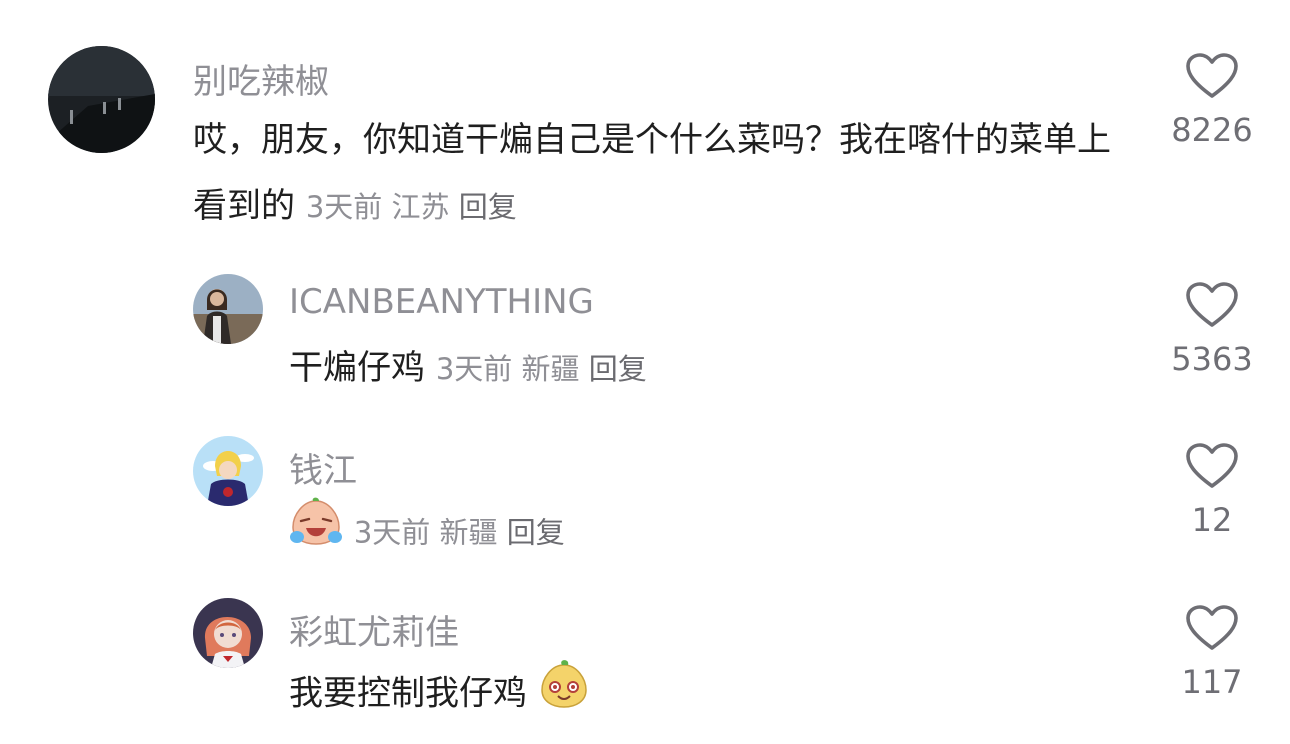  Describe the element at coordinates (658, 173) in the screenshot. I see `comment-text-block: 哎，朋友，你知道干煸自己是个什么菜吗？我在喀什的菜单上看到的 3天前 江苏 回复` at that location.